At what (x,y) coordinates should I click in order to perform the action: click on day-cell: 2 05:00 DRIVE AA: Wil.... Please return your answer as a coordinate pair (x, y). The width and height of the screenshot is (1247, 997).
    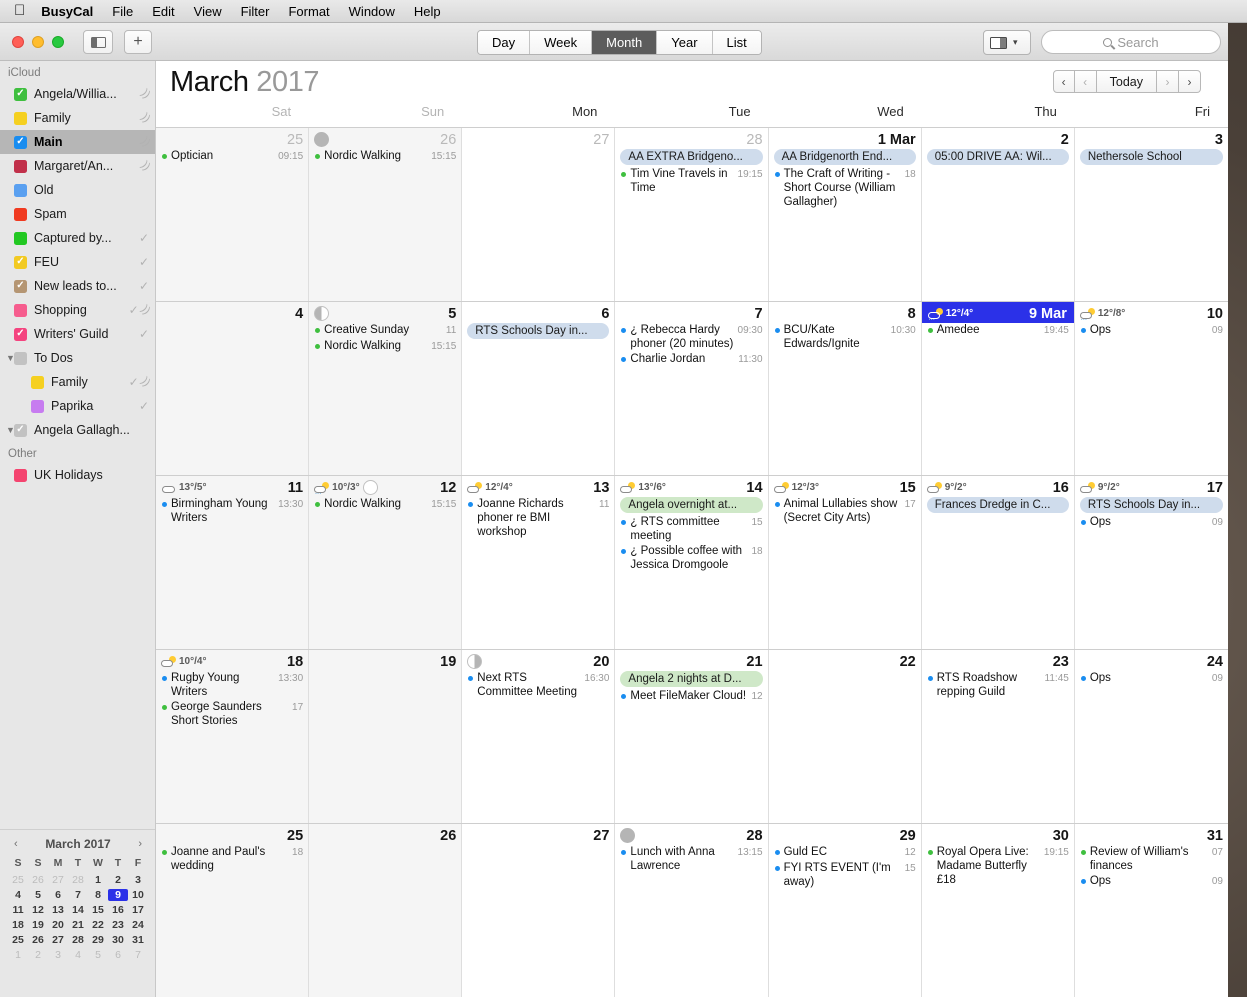
    Looking at the image, I should click on (998, 214).